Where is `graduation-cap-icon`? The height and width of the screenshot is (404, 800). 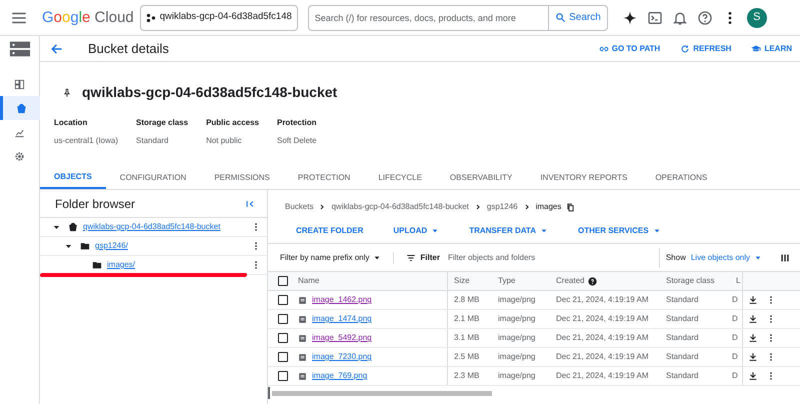
graduation-cap-icon is located at coordinates (756, 49).